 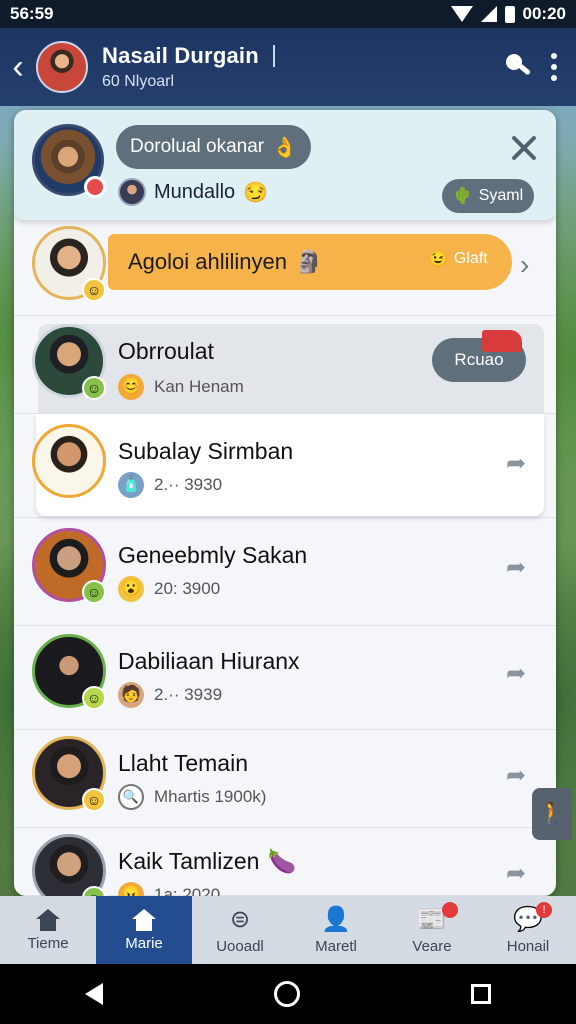 I want to click on header-text: Nasail Durgain 60 Nlyoarl, so click(x=180, y=67).